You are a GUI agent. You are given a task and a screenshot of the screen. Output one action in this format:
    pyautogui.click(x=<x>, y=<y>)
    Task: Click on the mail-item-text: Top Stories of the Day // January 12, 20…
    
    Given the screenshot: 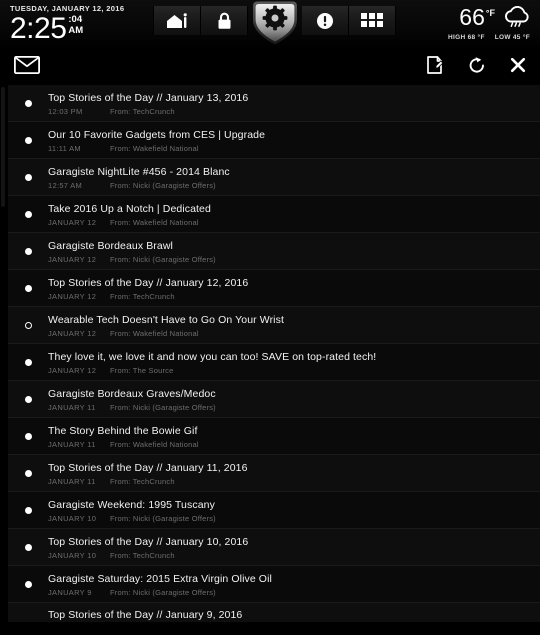 What is the action you would take?
    pyautogui.click(x=148, y=288)
    